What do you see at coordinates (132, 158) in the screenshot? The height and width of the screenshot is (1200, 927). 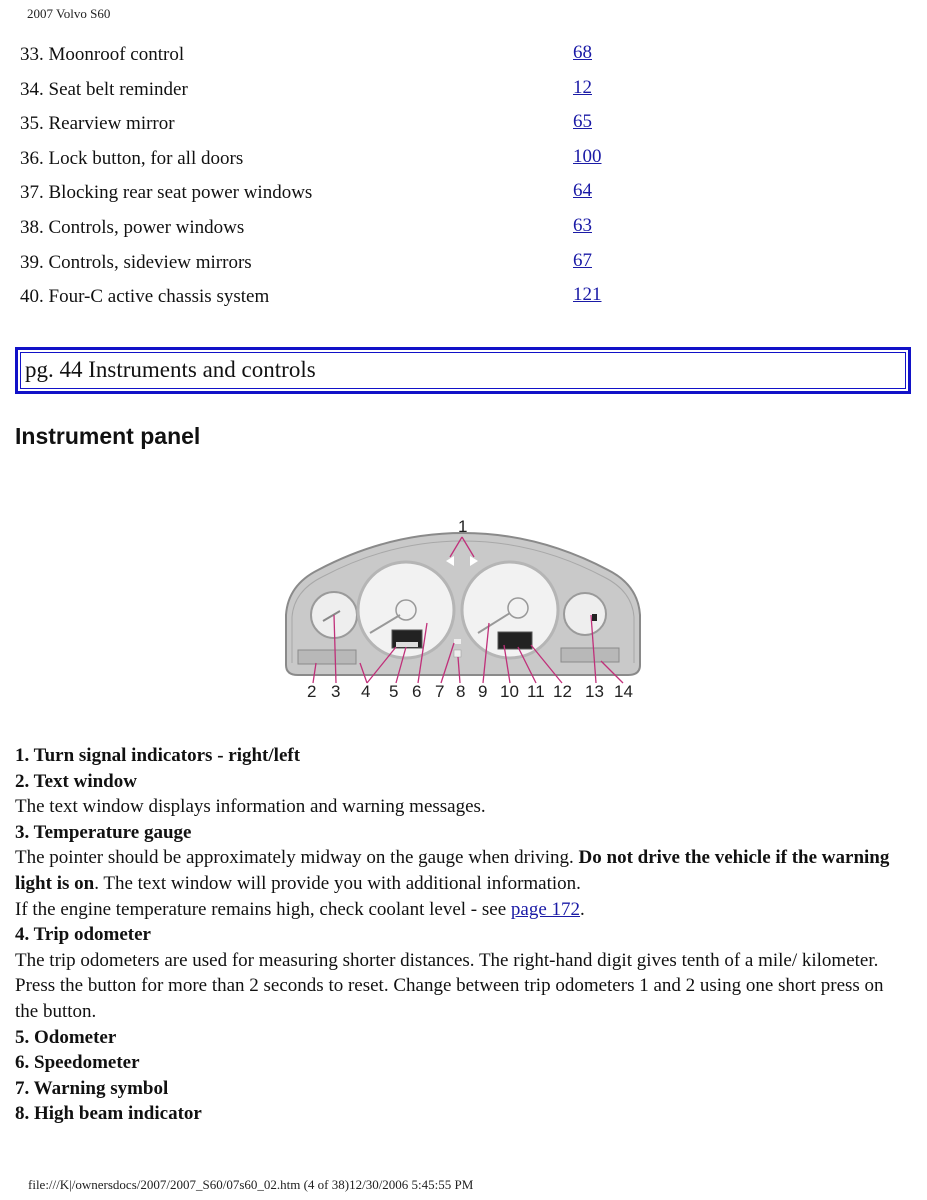 I see `toc-item-label: 36. Lock button, for all doors` at bounding box center [132, 158].